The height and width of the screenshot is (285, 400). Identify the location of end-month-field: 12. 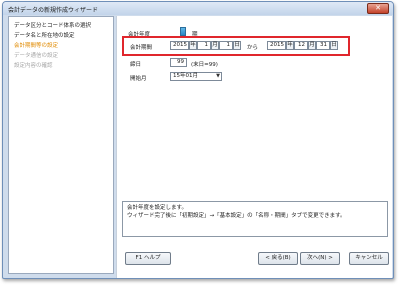
(301, 45).